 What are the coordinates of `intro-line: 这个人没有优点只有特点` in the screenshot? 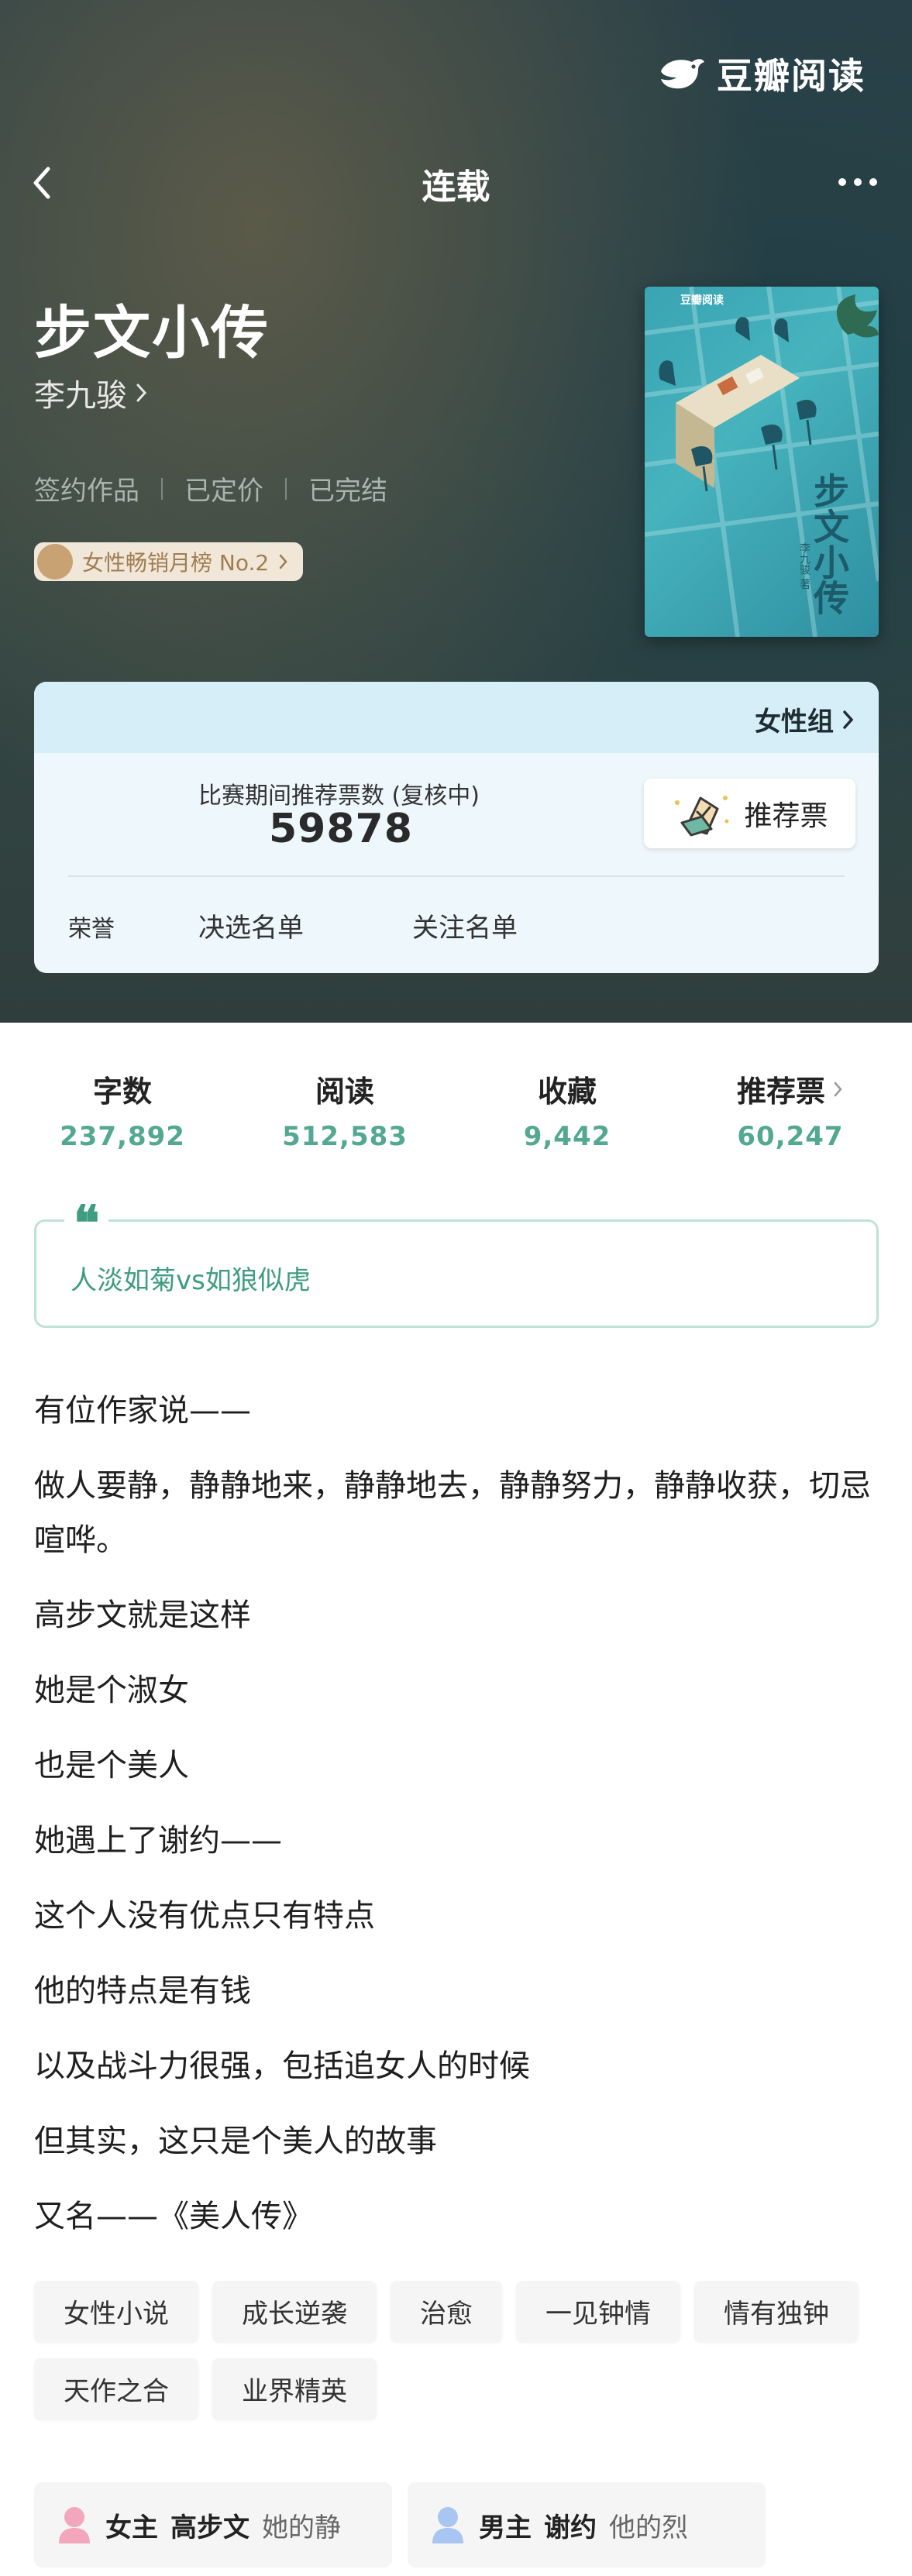 It's located at (204, 1916).